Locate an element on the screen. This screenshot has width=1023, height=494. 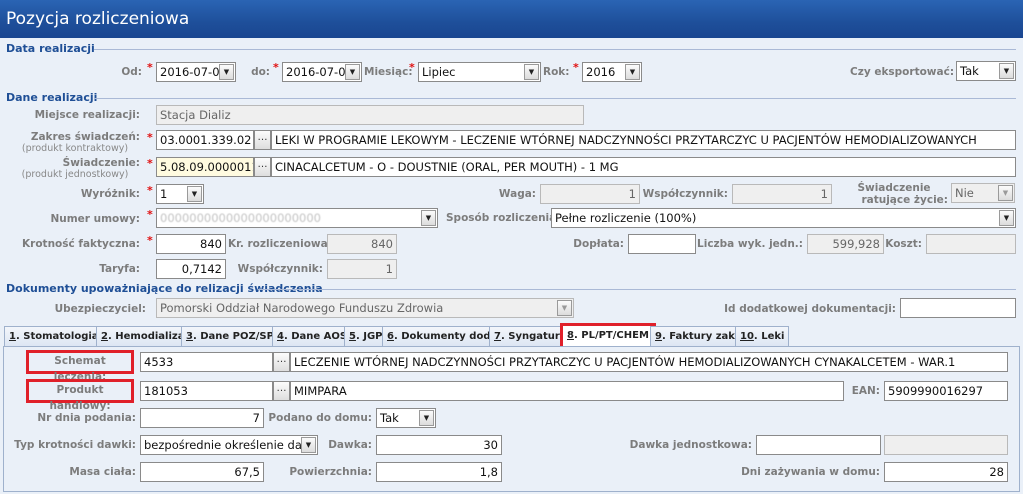
tab-dokumenty-dod: 6. Dokumenty dod. is located at coordinates (441, 336).